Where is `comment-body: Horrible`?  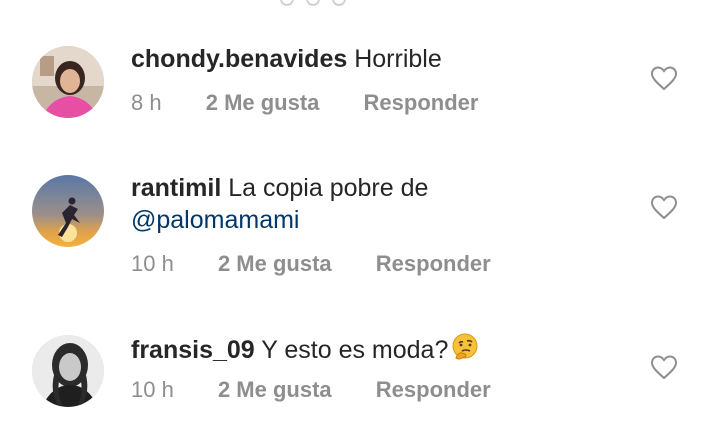
comment-body: Horrible is located at coordinates (398, 59).